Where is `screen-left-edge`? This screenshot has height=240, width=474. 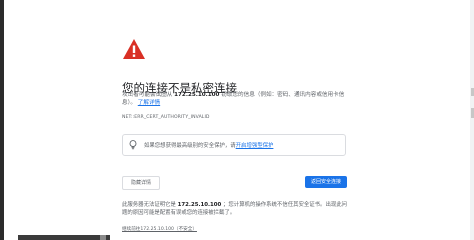 screen-left-edge is located at coordinates (2, 120).